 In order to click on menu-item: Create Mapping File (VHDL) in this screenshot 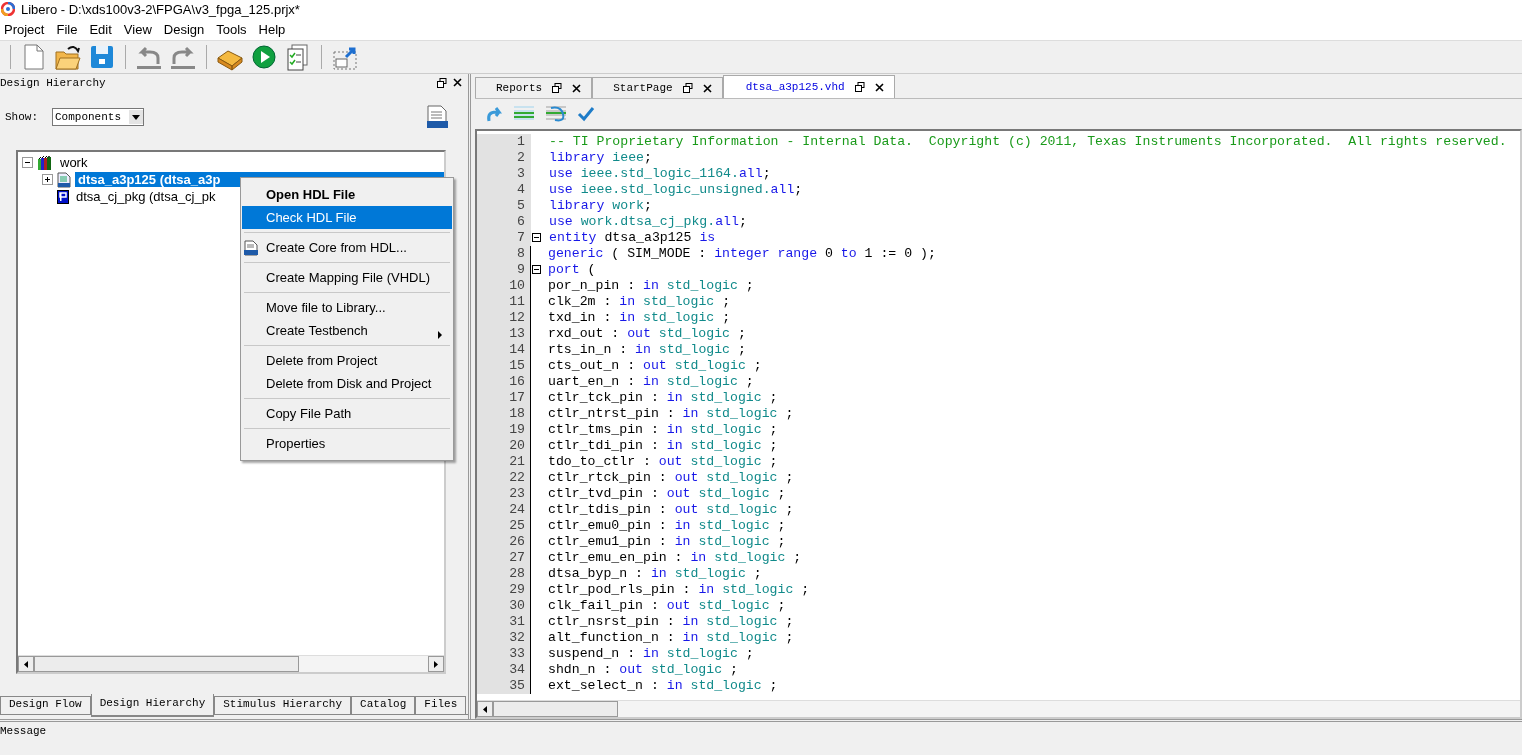, I will do `click(347, 277)`.